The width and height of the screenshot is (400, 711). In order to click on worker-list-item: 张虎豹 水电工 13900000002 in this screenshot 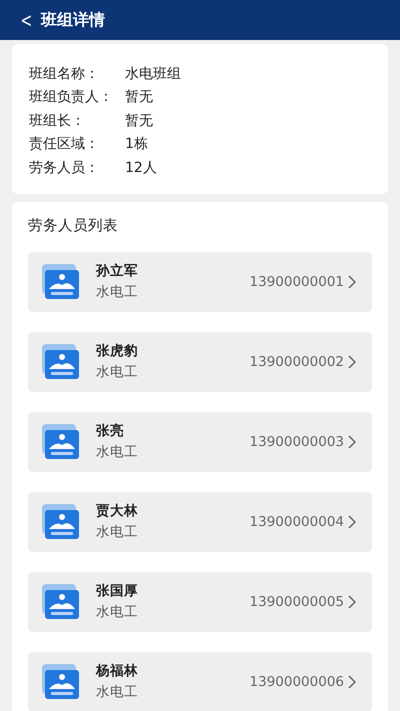, I will do `click(200, 362)`.